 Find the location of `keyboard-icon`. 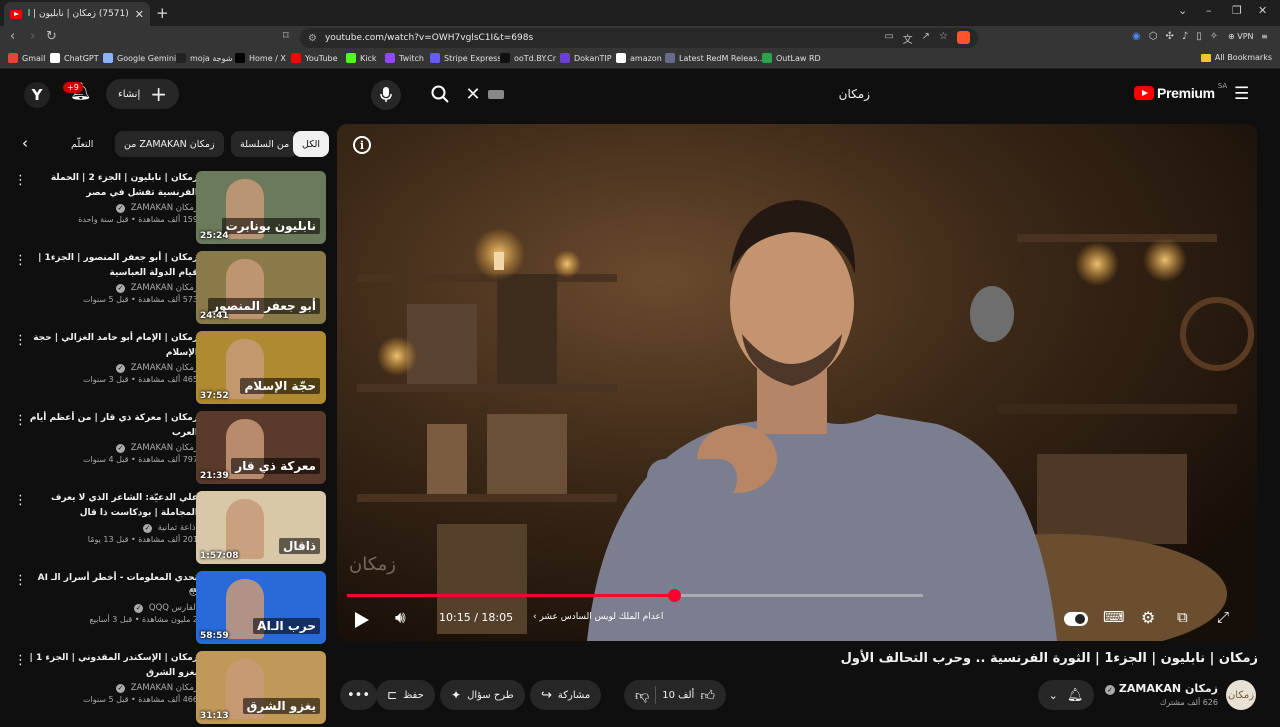

keyboard-icon is located at coordinates (496, 94).